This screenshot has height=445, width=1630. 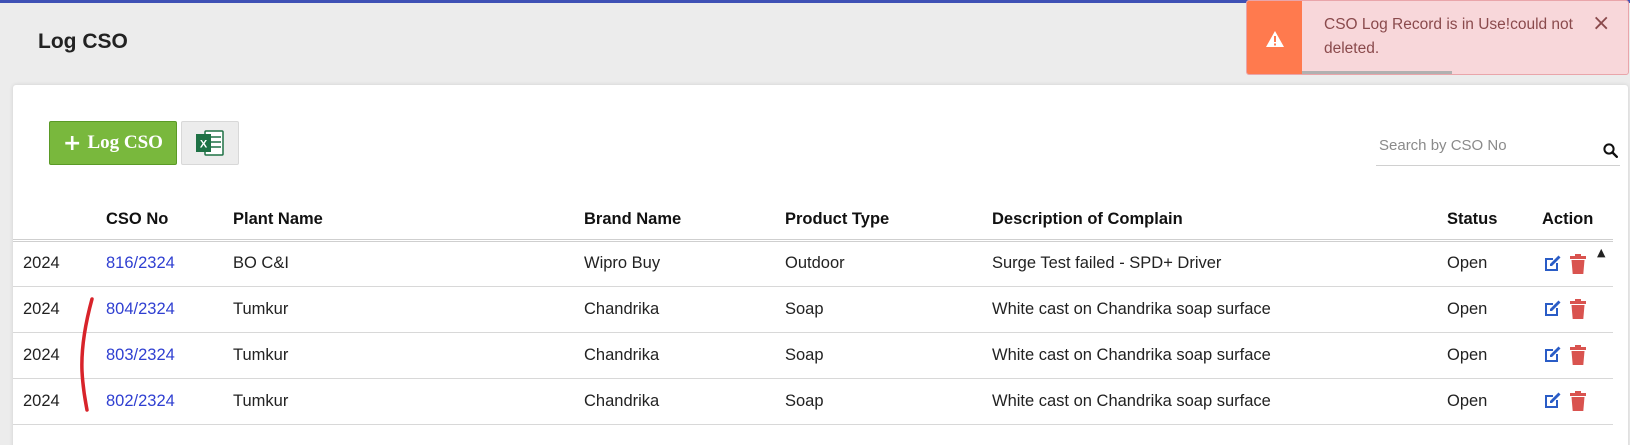 I want to click on scroll-up-arrow-icon: ▲, so click(x=1601, y=252).